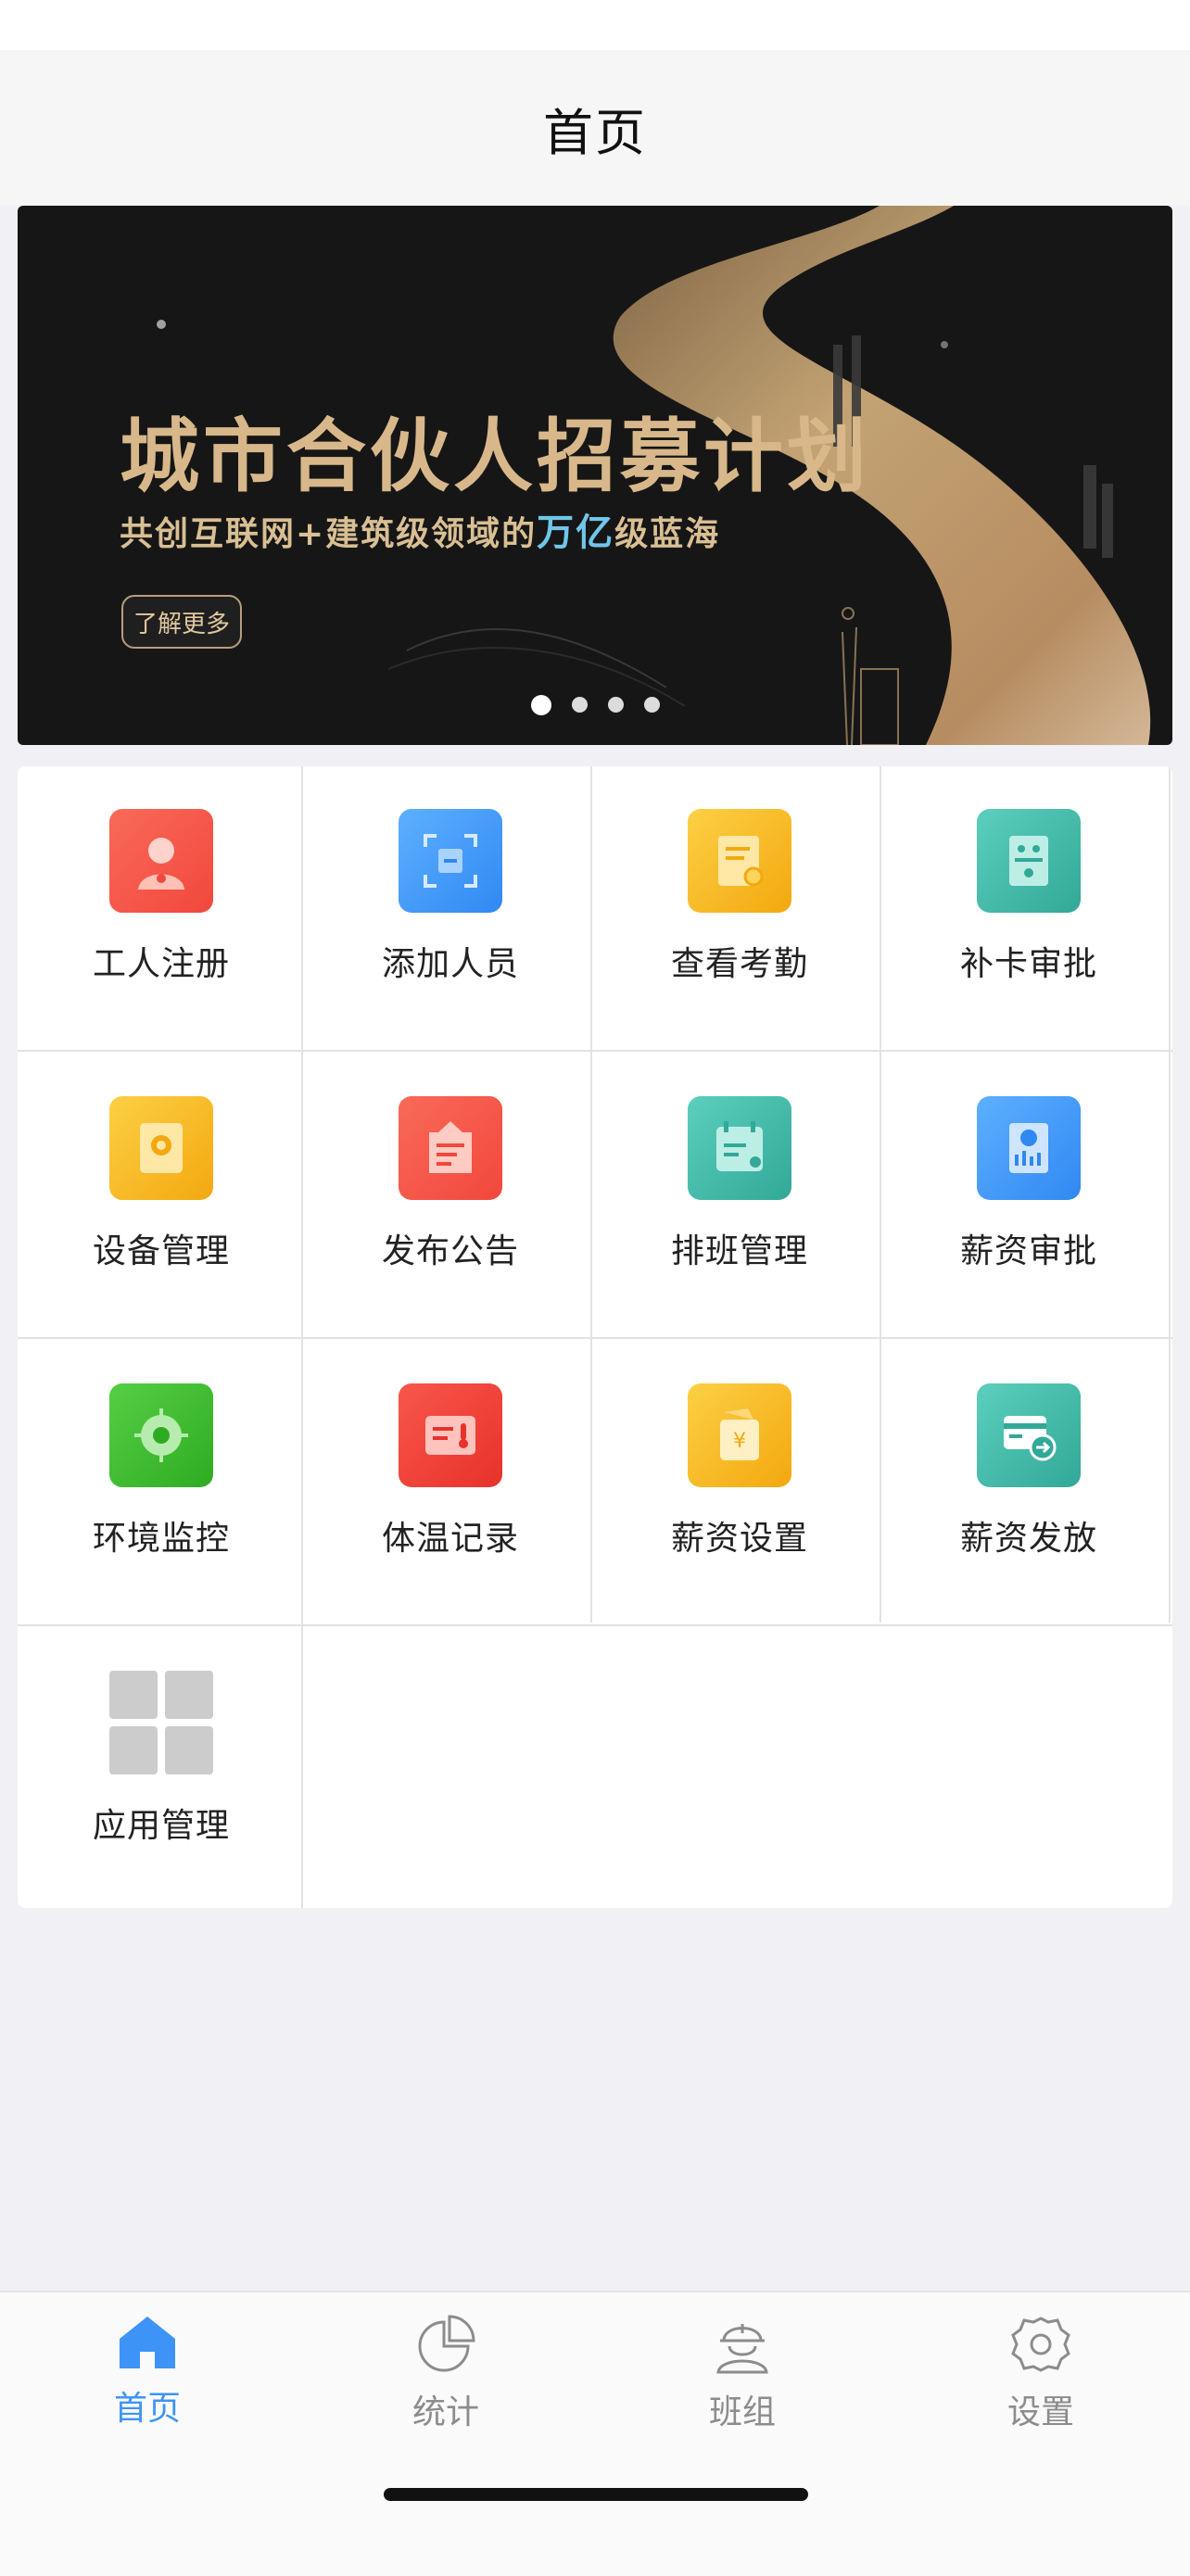  Describe the element at coordinates (1029, 1435) in the screenshot. I see `salary-payout-icon` at that location.